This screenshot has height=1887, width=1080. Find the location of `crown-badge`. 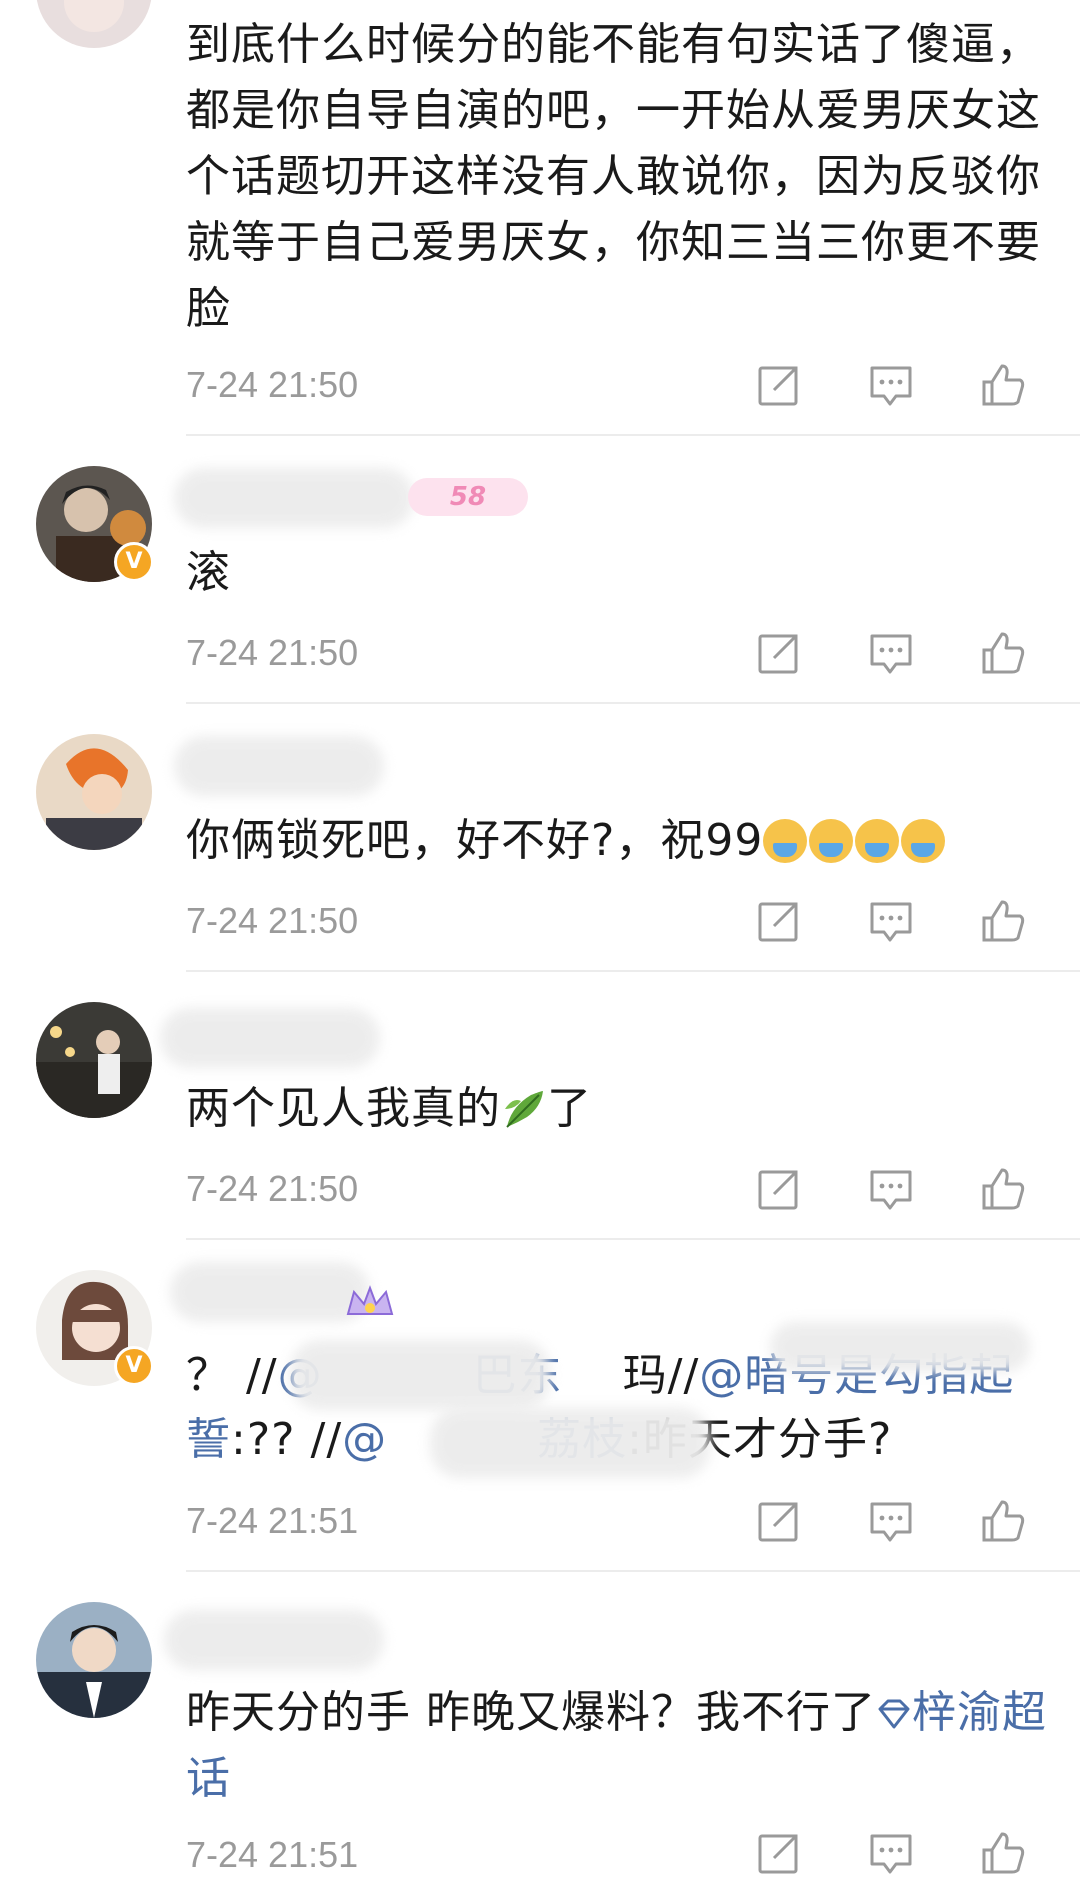

crown-badge is located at coordinates (370, 1302).